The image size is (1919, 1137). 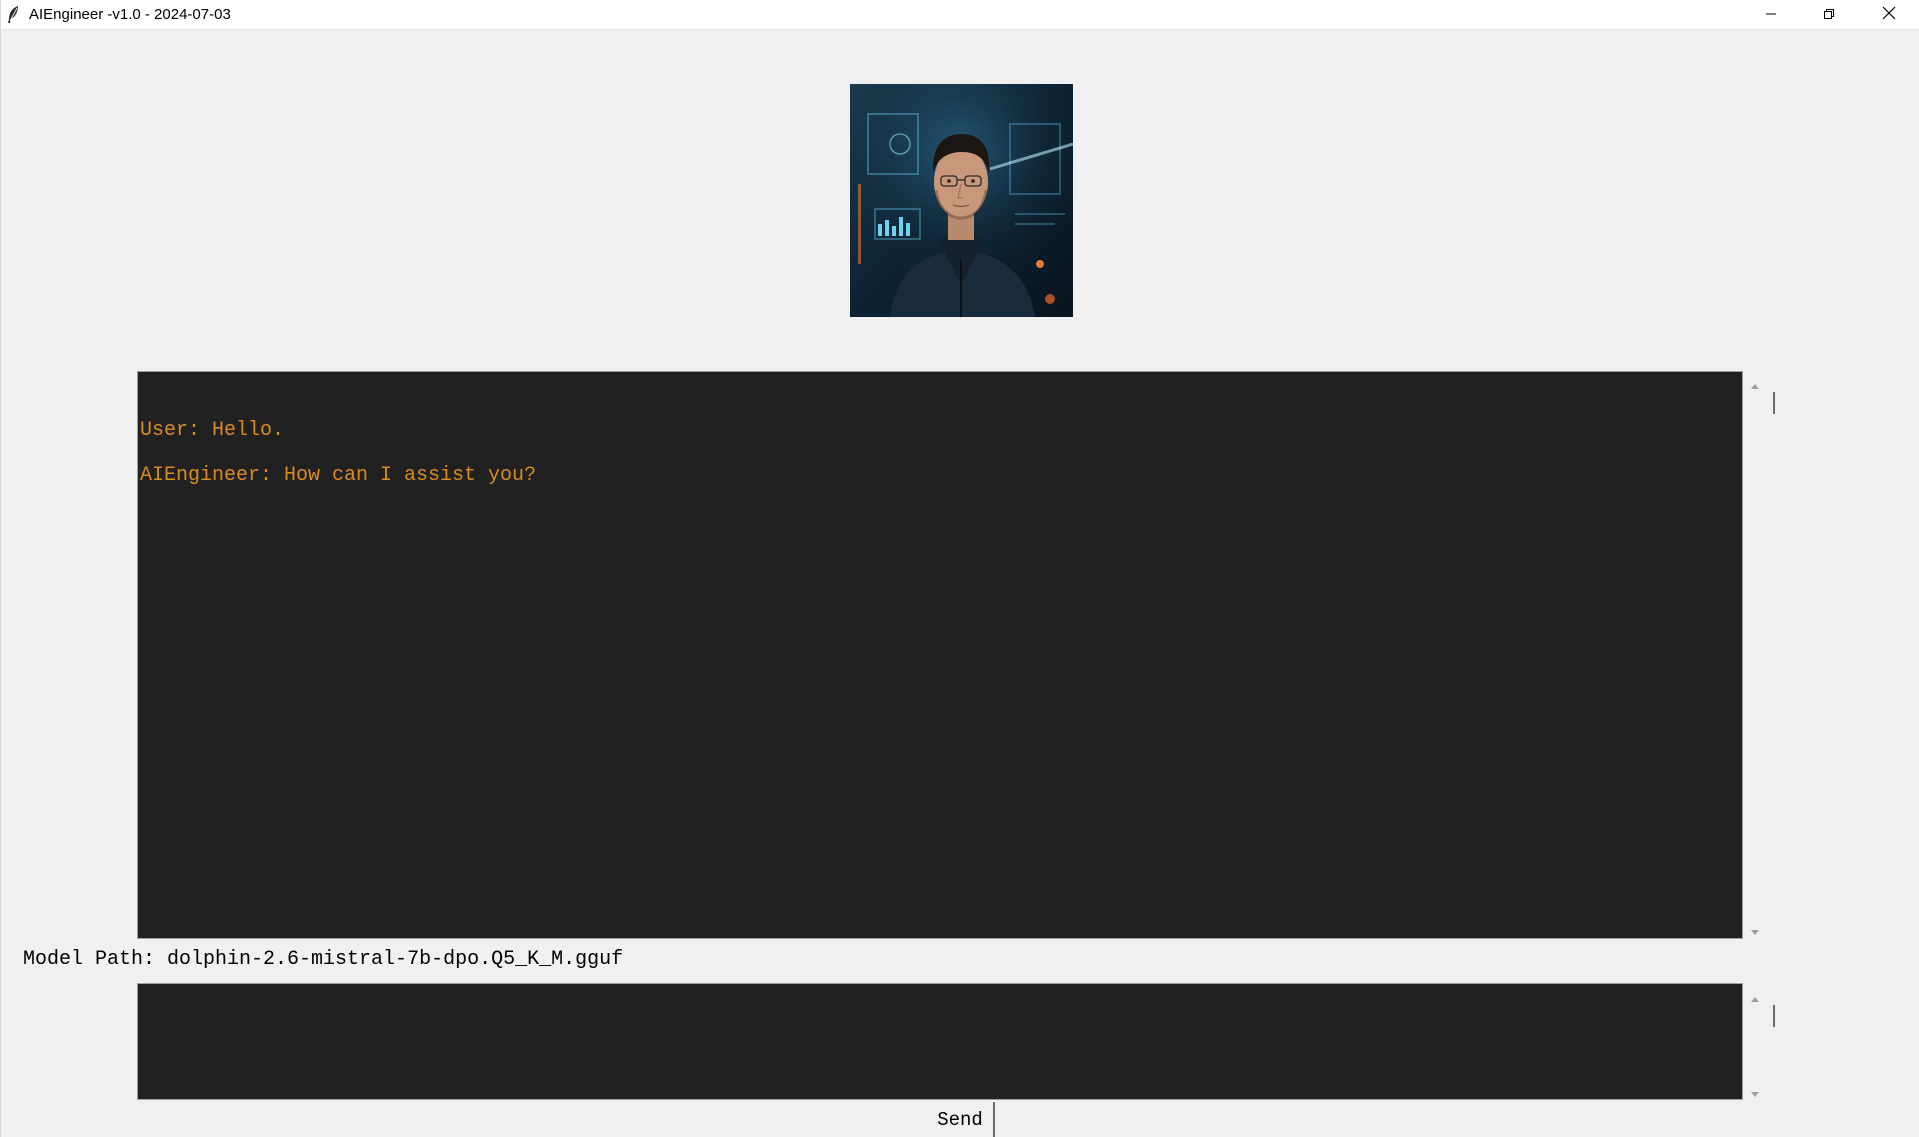 I want to click on restore-button, so click(x=1829, y=14).